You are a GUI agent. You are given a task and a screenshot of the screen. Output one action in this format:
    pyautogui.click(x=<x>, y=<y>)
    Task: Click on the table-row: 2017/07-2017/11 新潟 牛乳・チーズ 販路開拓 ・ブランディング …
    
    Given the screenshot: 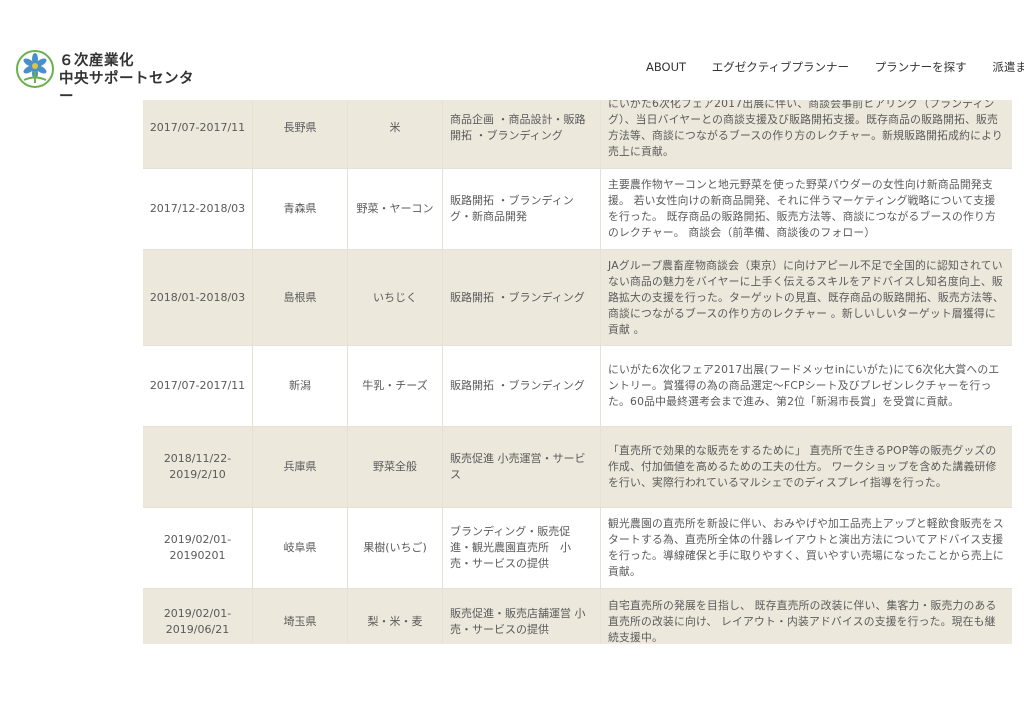 What is the action you would take?
    pyautogui.click(x=577, y=386)
    